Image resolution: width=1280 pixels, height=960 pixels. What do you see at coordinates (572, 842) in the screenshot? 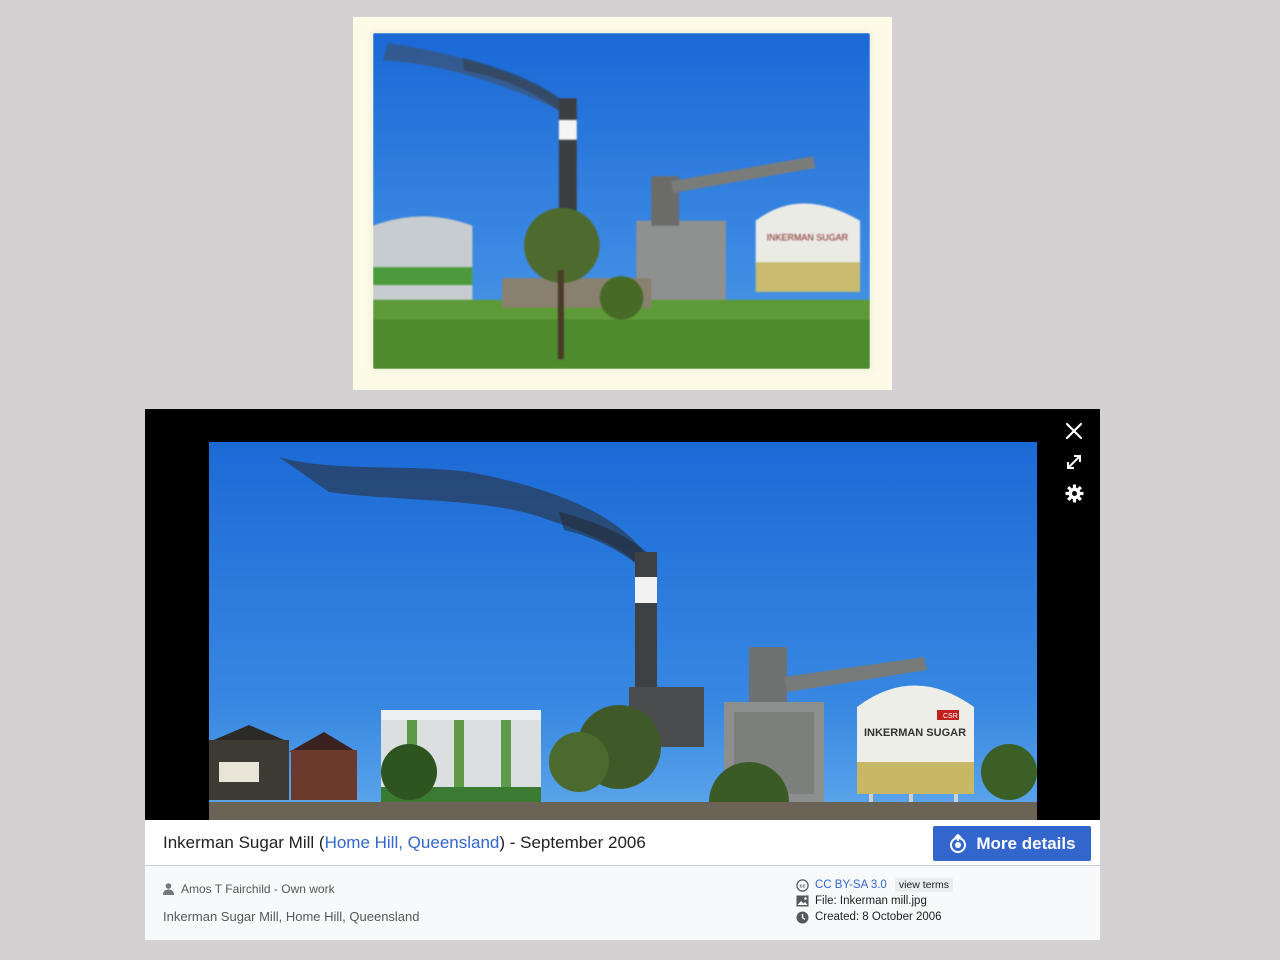
I see `title-suffix: ) - September 2006` at bounding box center [572, 842].